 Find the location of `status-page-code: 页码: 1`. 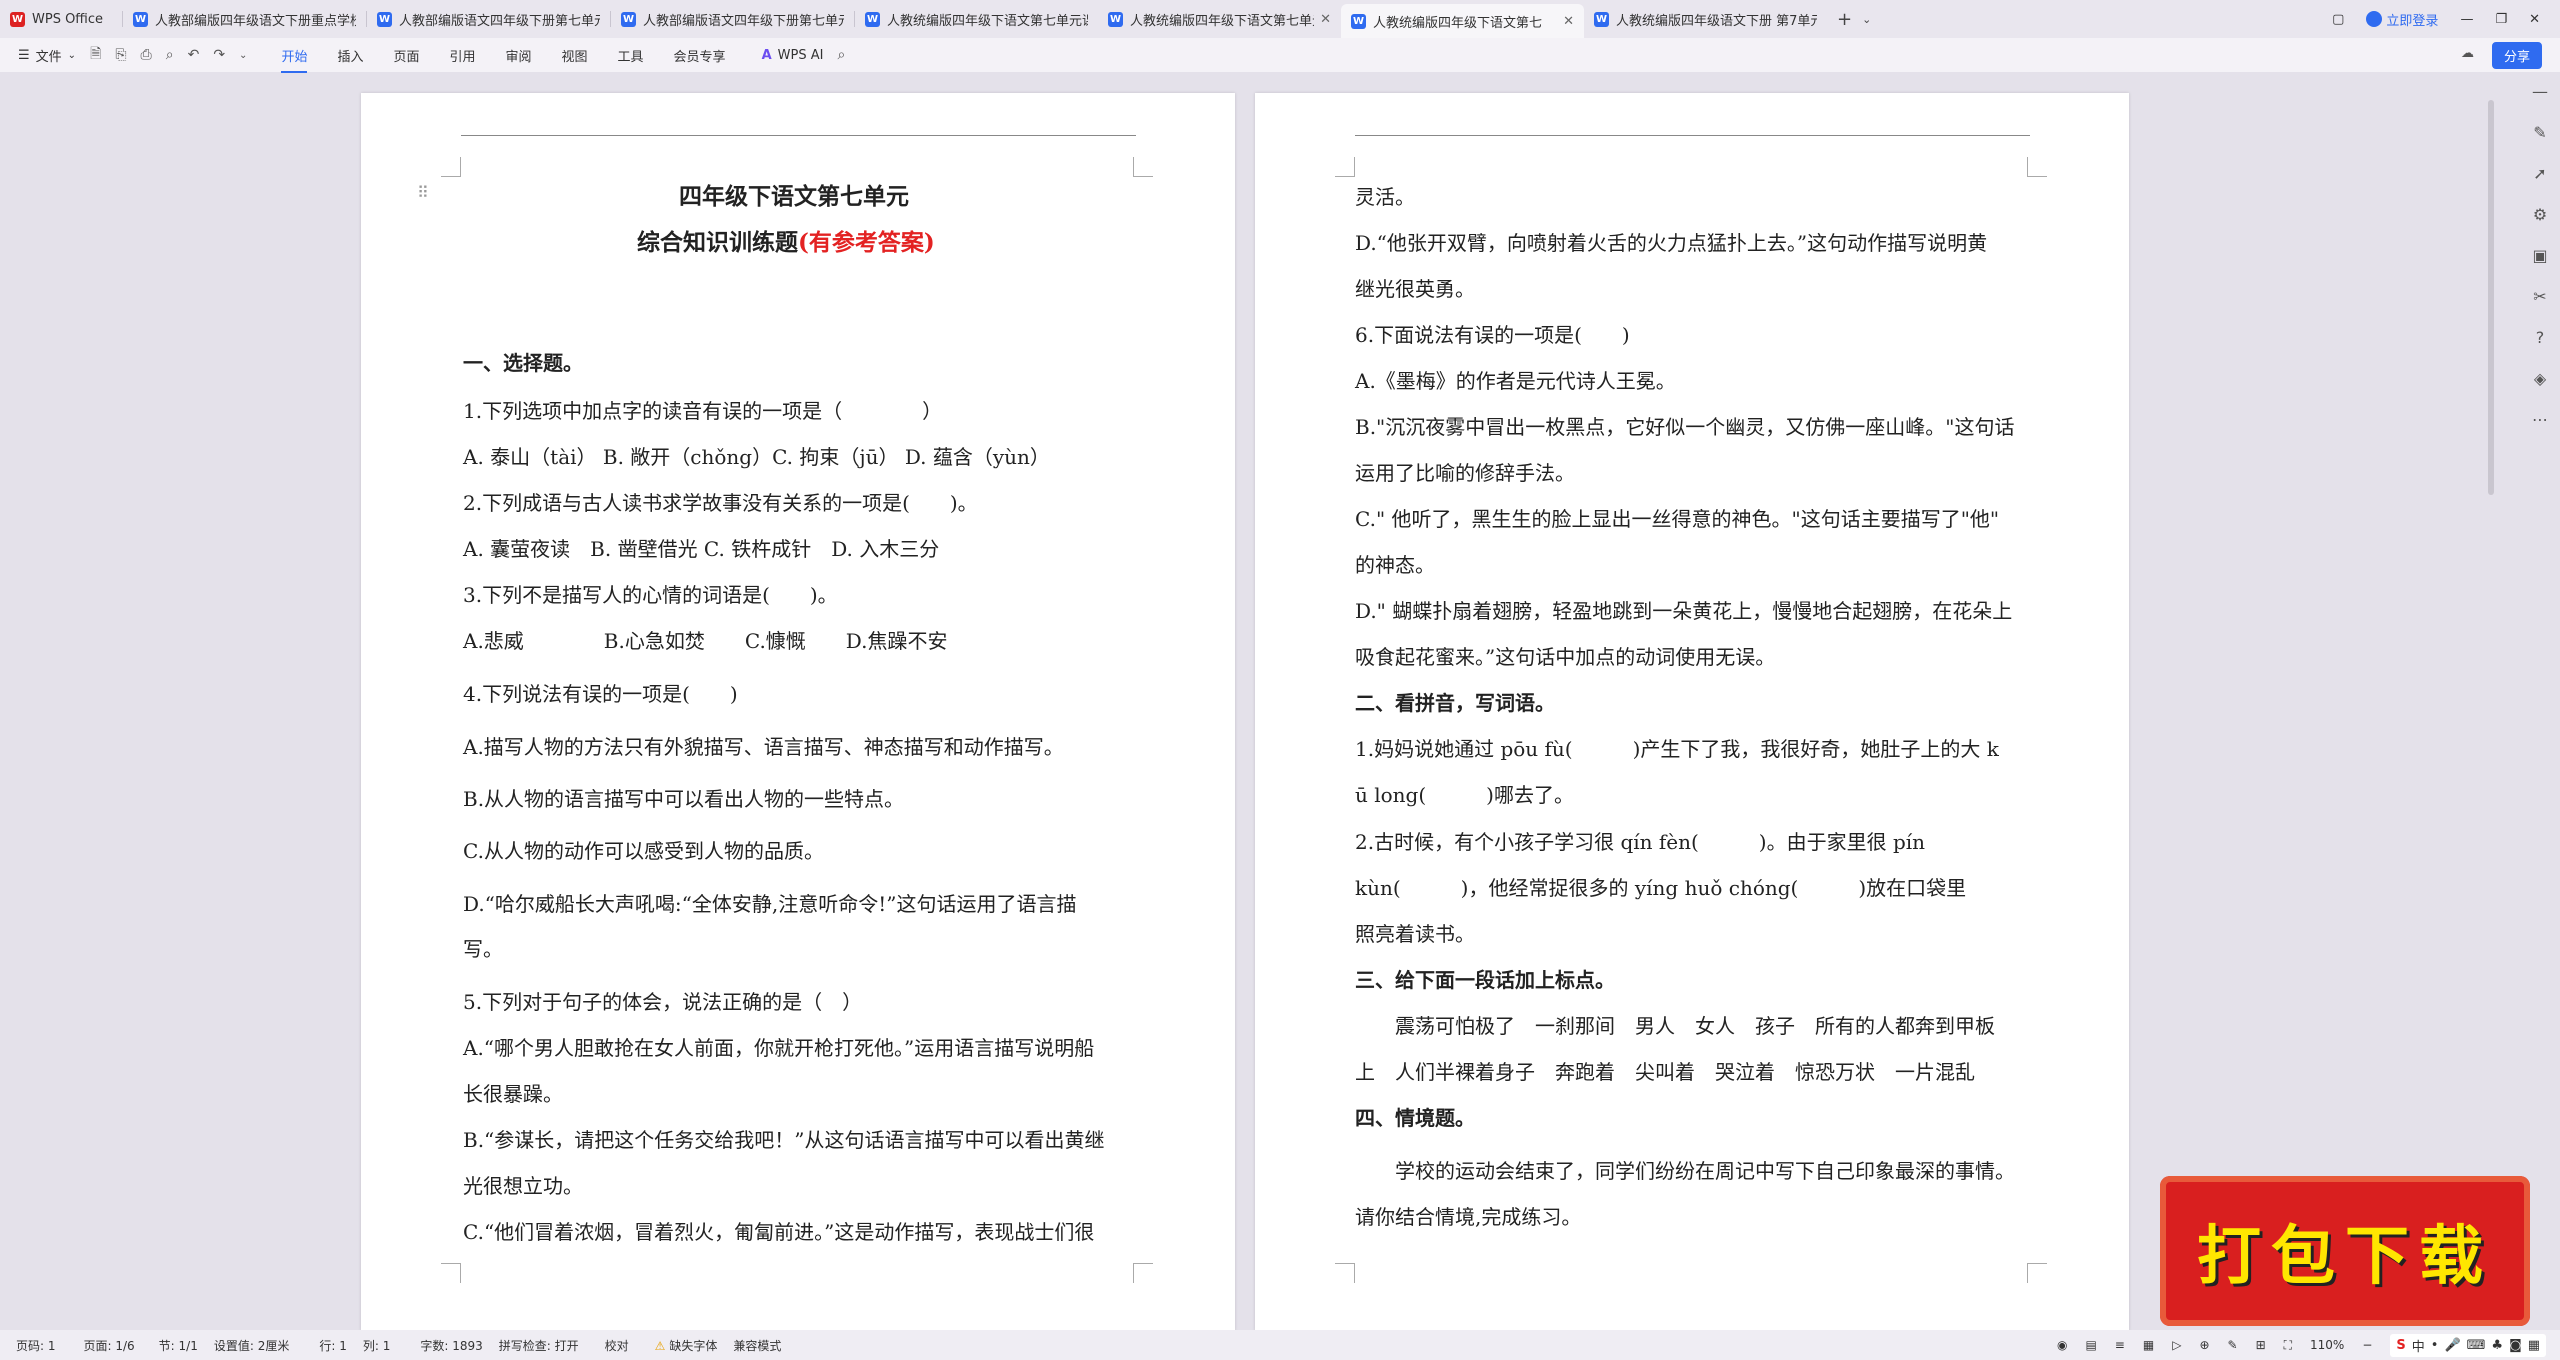

status-page-code: 页码: 1 is located at coordinates (36, 1345).